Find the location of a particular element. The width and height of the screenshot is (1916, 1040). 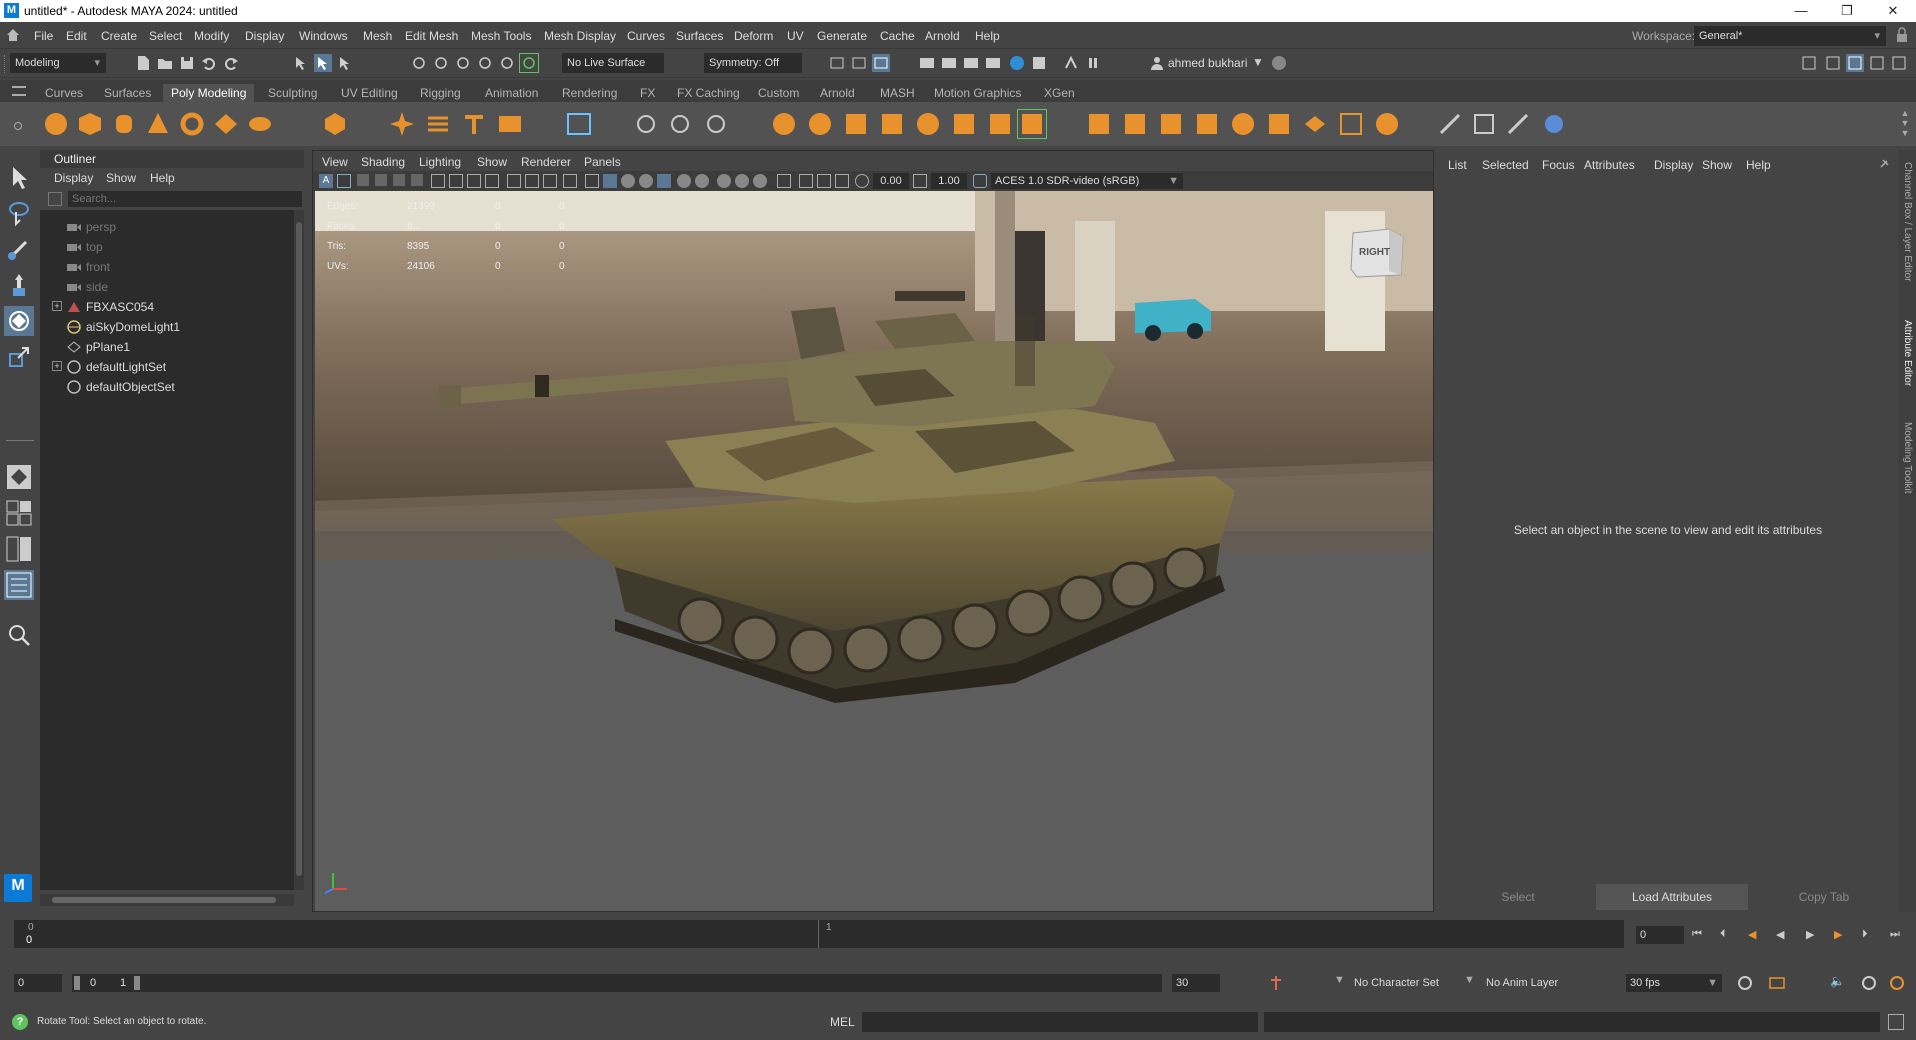

bookmarks-icon is located at coordinates (363, 180).